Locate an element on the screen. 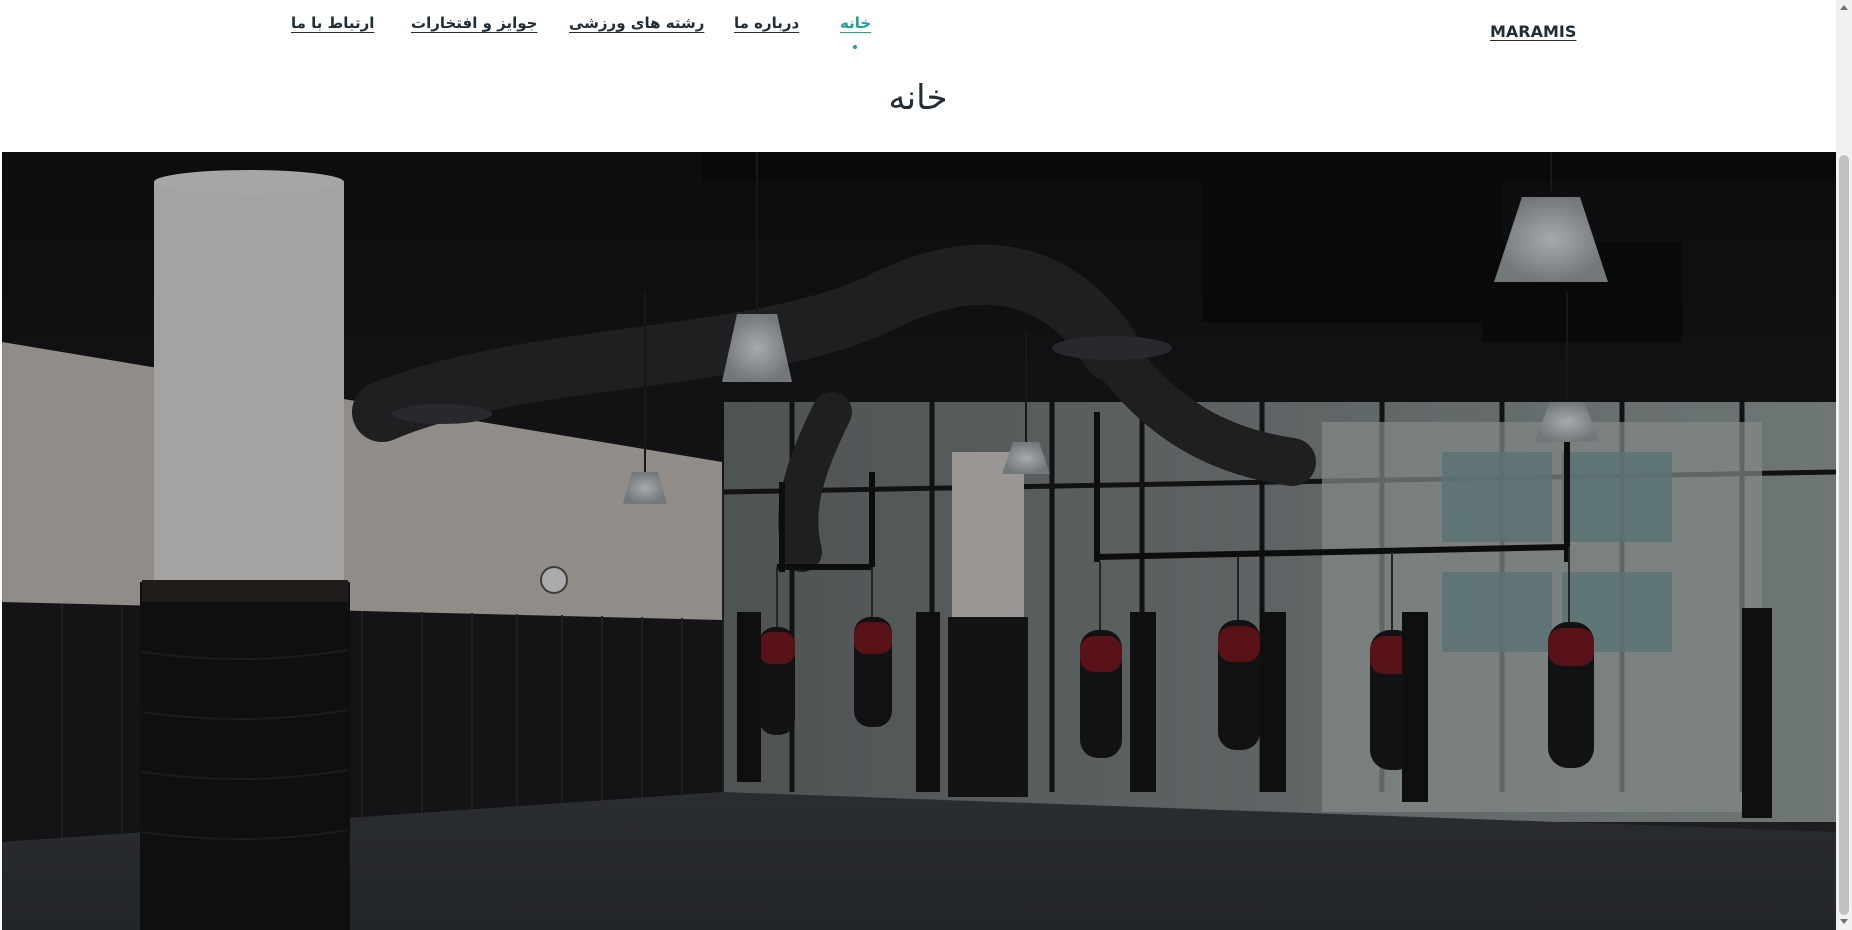 This screenshot has height=930, width=1852. nav-item-home: خانه is located at coordinates (855, 29).